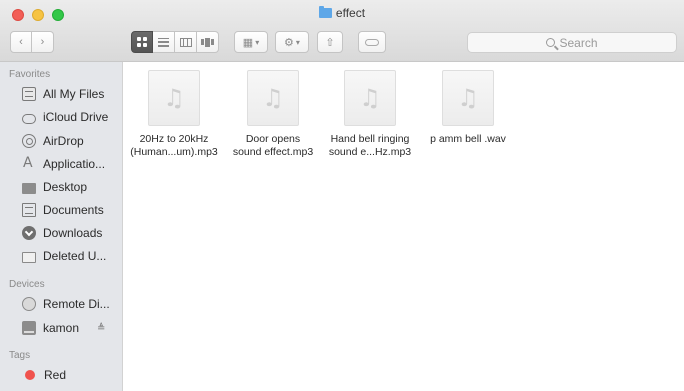 Image resolution: width=684 pixels, height=391 pixels. What do you see at coordinates (65, 187) in the screenshot?
I see `sidebar-item-label: Desktop` at bounding box center [65, 187].